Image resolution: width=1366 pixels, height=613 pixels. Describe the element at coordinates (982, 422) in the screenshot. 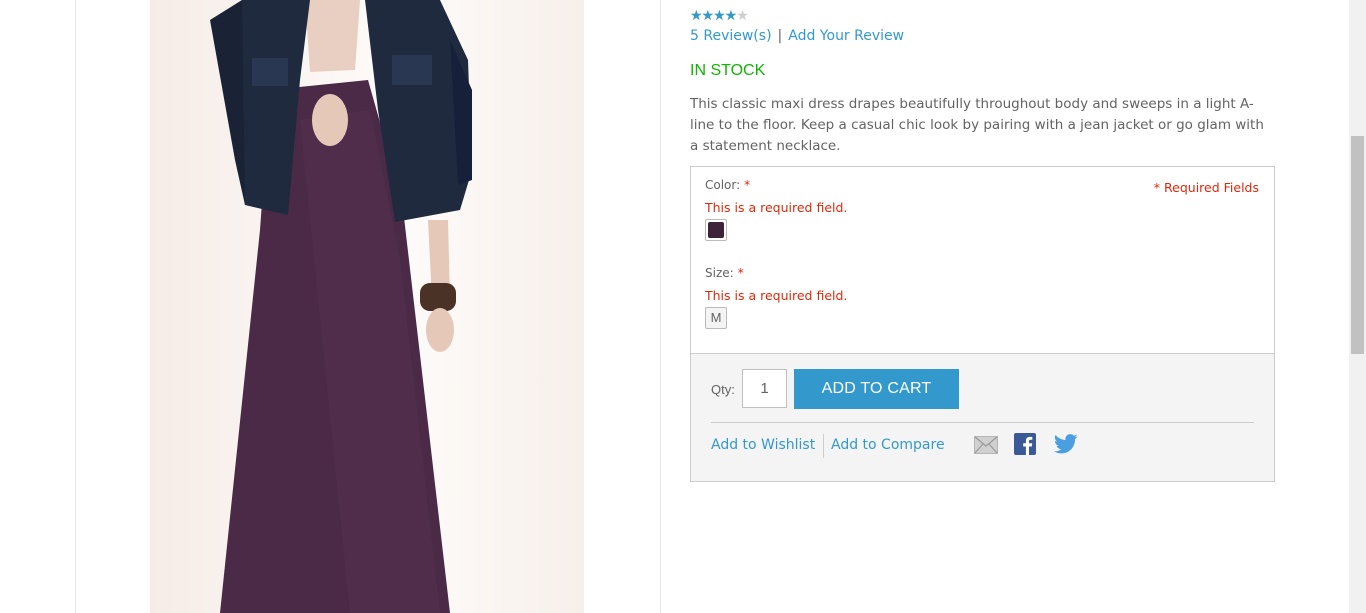

I see `cart-divider` at that location.